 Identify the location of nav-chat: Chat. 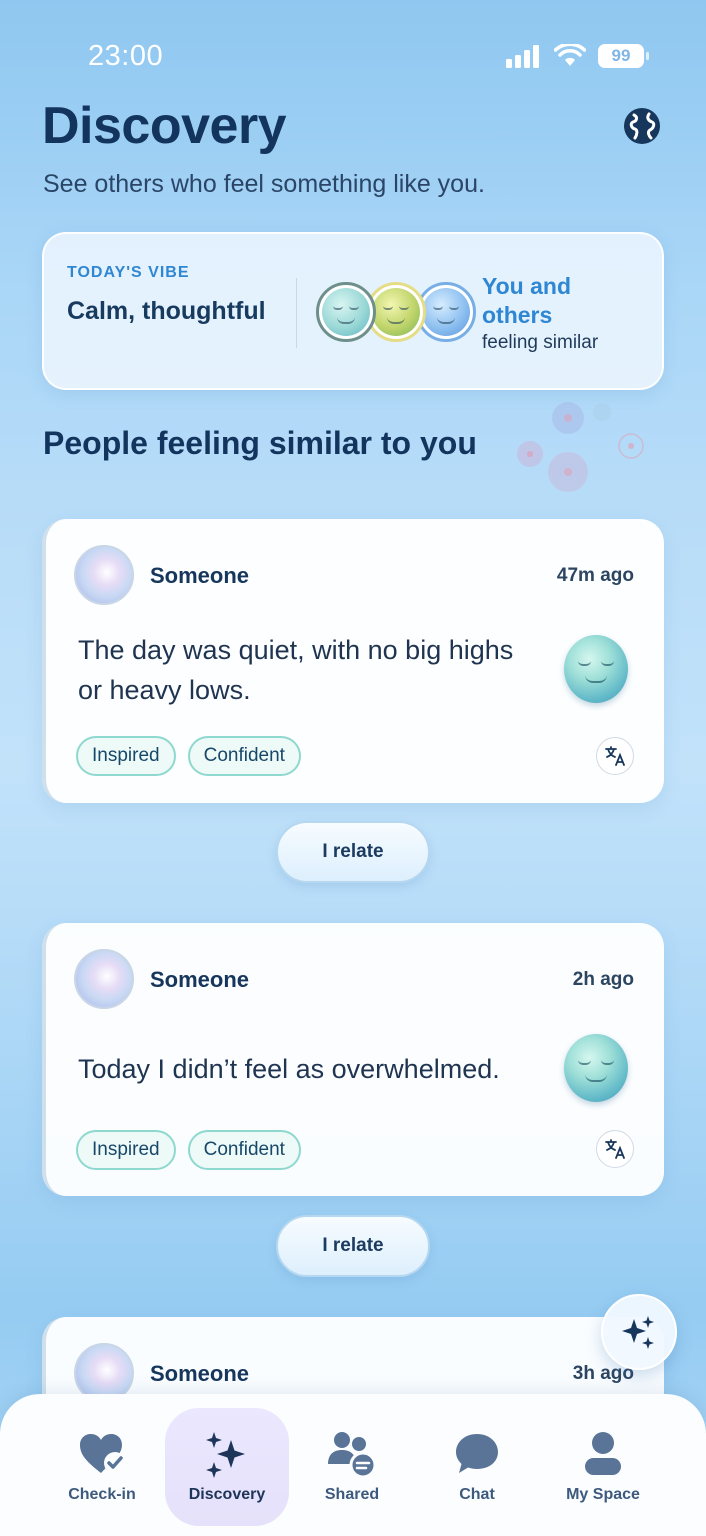
(477, 1467).